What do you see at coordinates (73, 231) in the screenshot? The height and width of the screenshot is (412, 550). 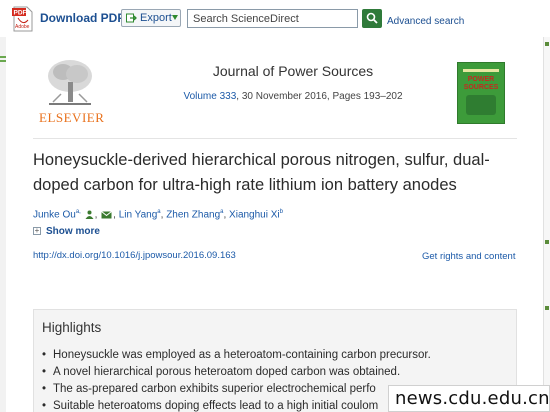 I see `show-more-label: Show more` at bounding box center [73, 231].